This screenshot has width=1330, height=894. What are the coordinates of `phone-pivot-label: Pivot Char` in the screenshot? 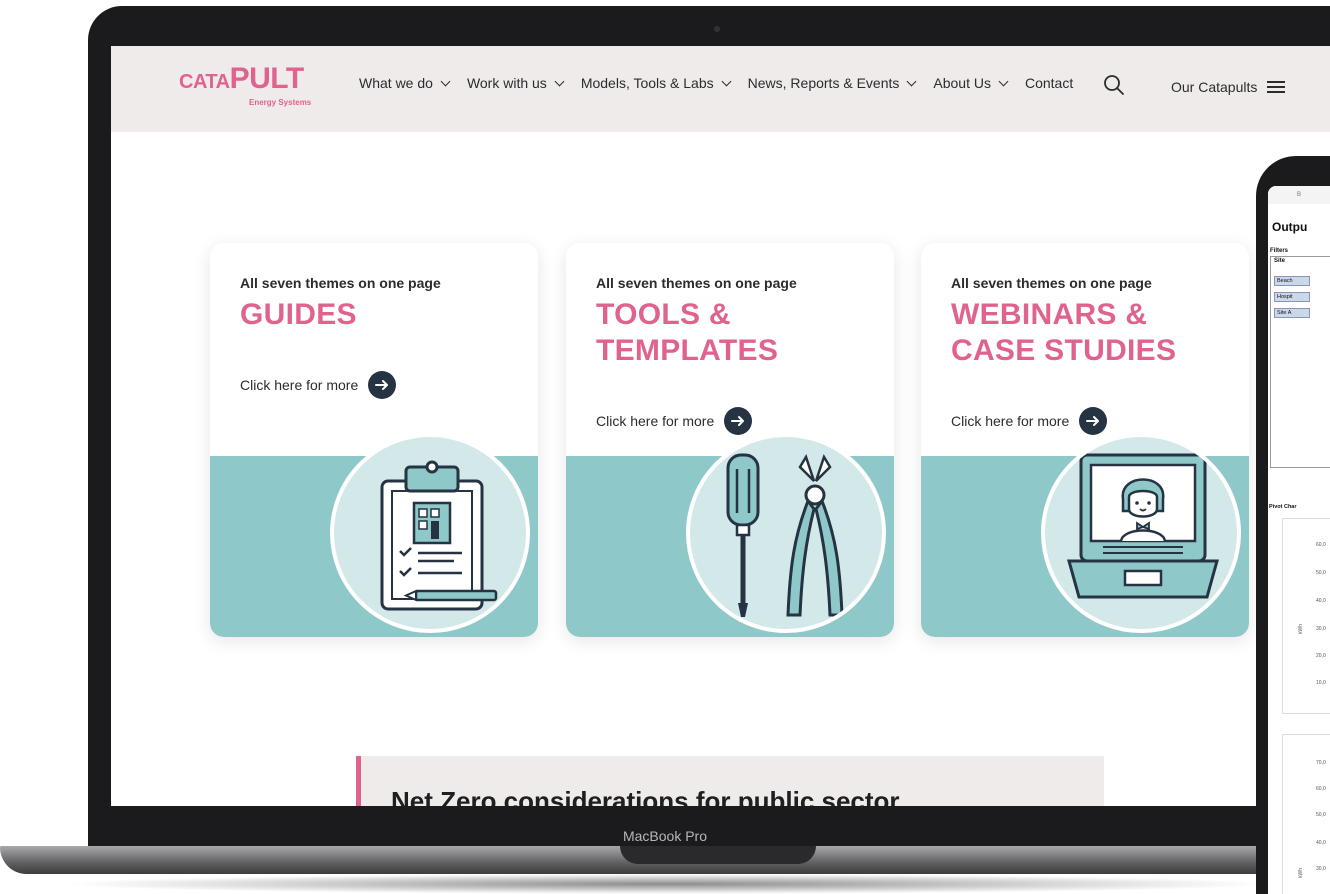 It's located at (1283, 507).